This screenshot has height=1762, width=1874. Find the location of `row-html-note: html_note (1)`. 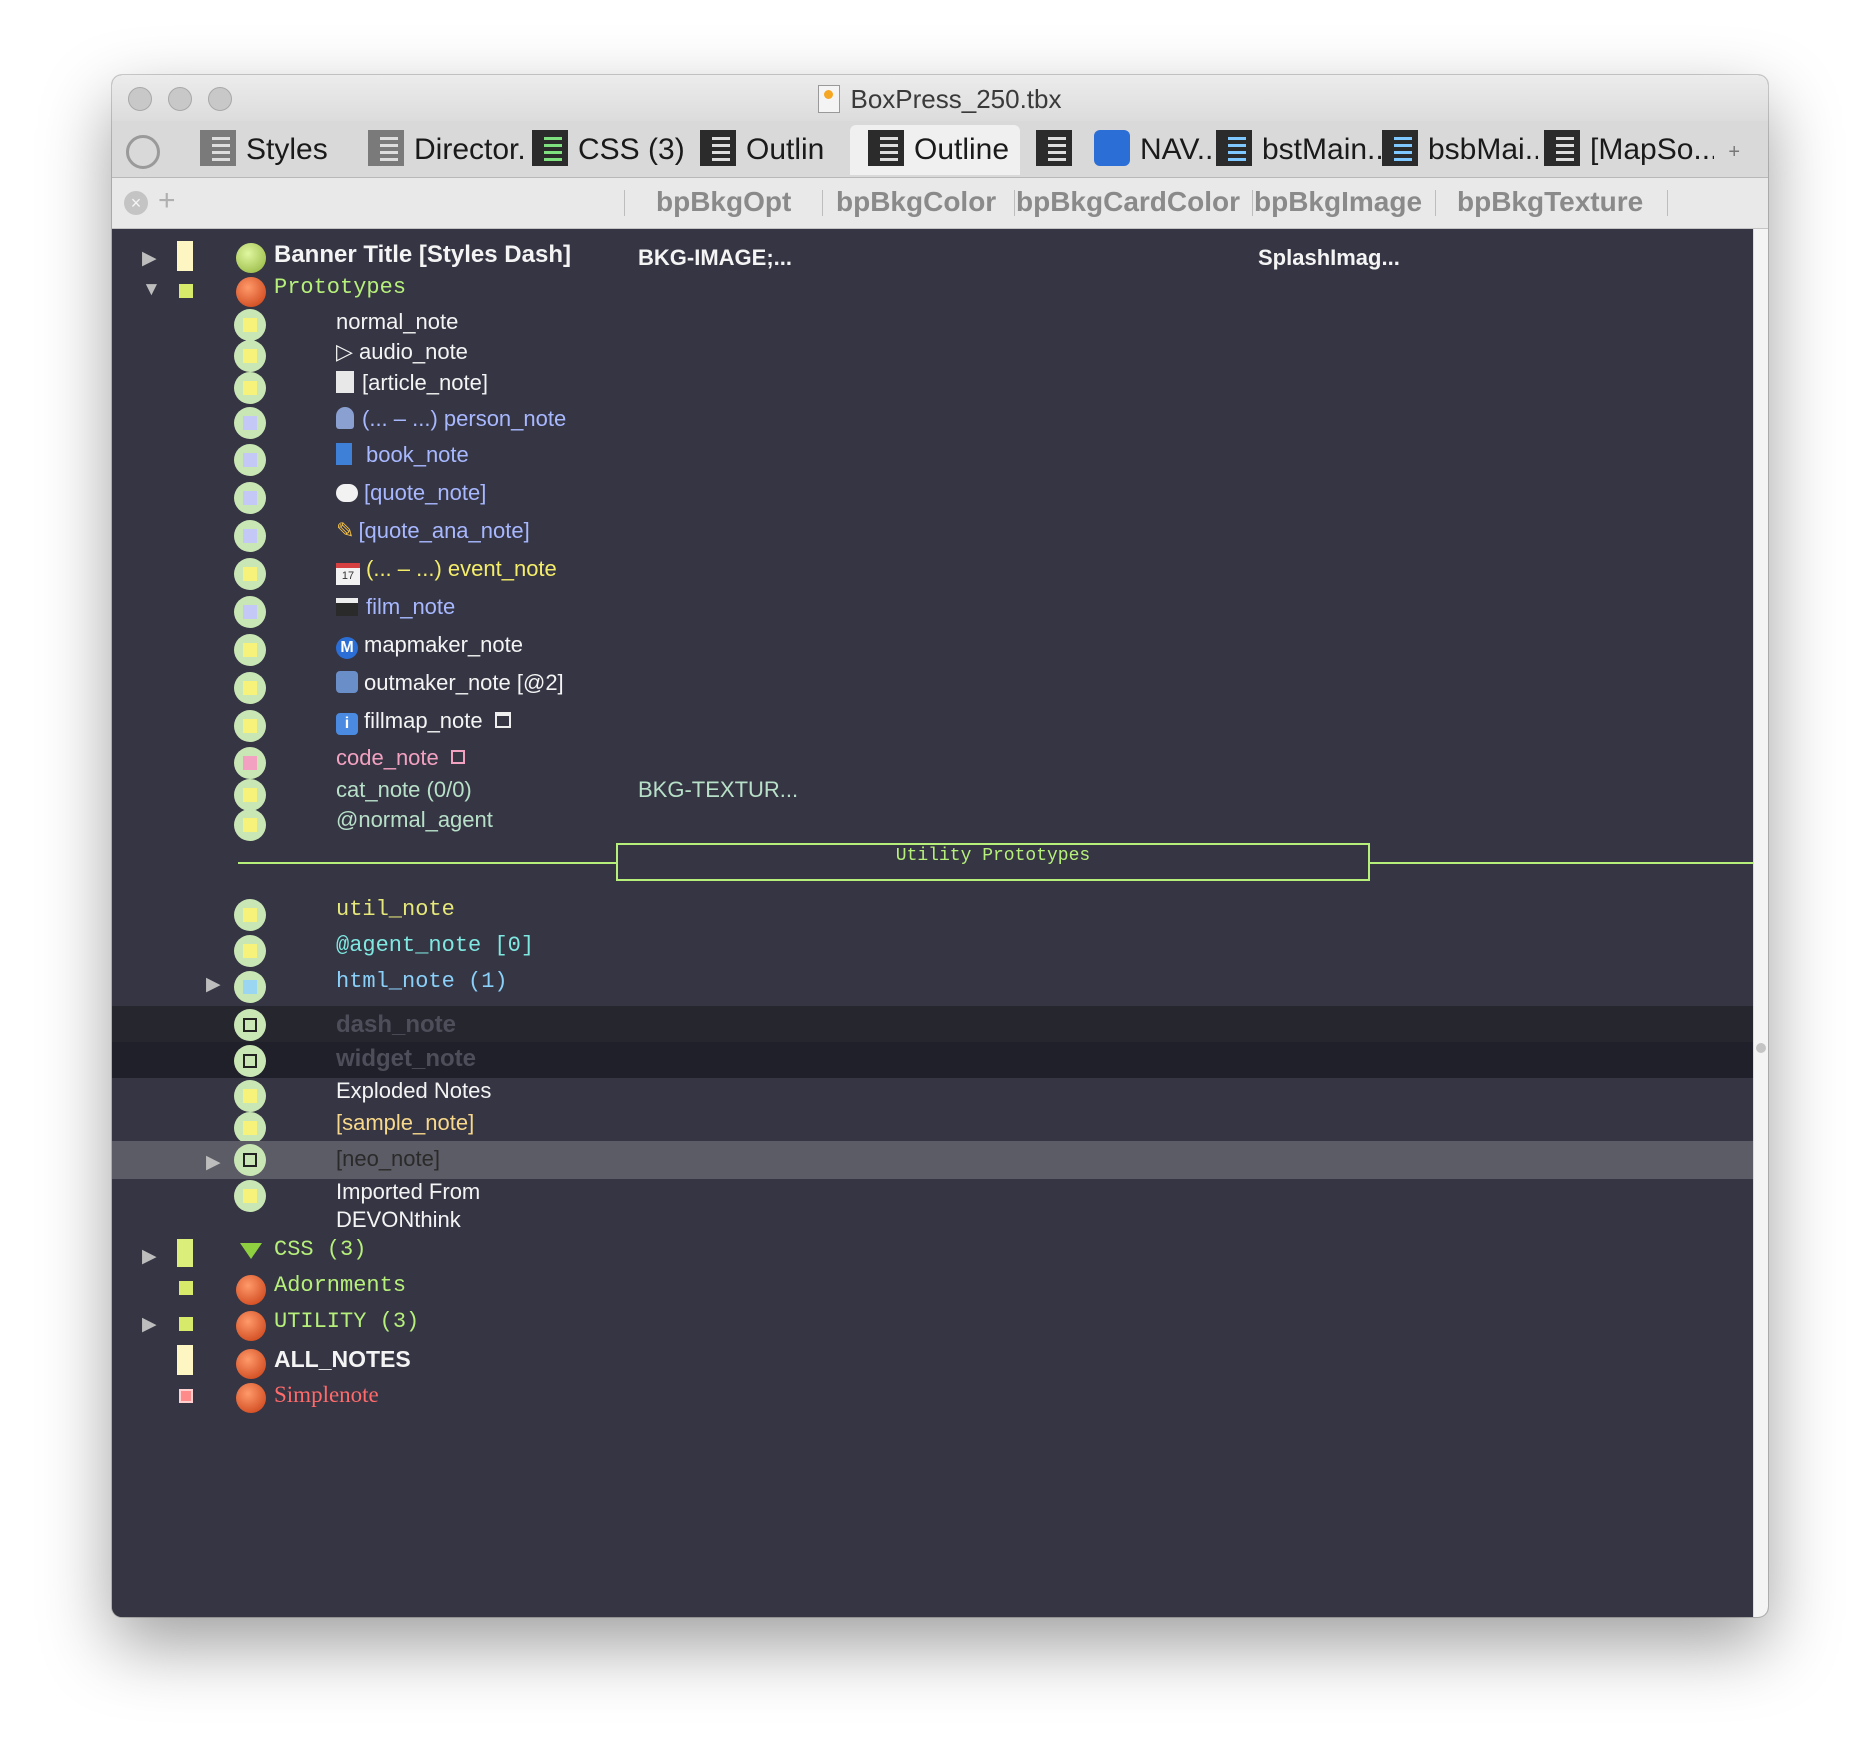

row-html-note: html_note (1) is located at coordinates (422, 981).